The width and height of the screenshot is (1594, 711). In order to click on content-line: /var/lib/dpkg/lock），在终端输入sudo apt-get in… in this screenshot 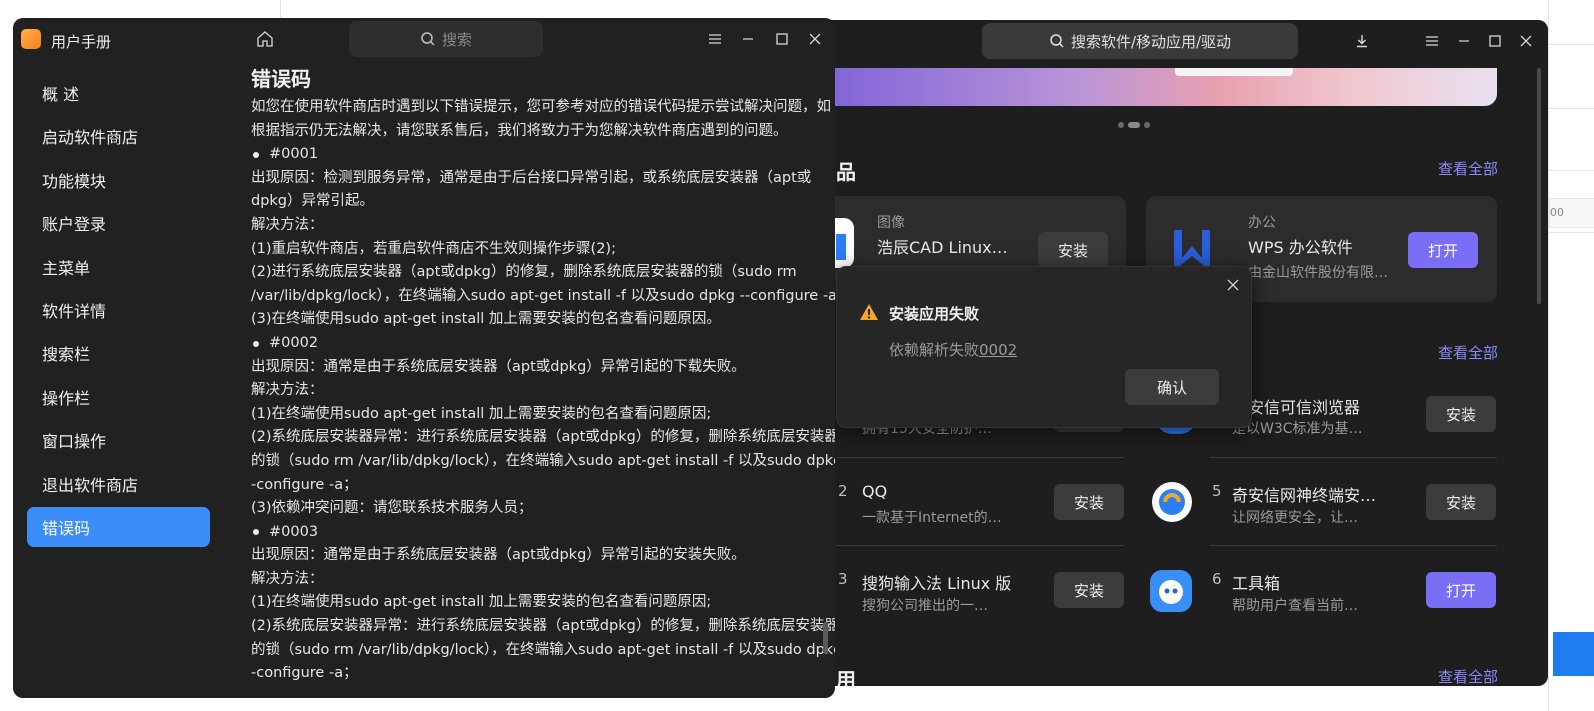, I will do `click(543, 295)`.